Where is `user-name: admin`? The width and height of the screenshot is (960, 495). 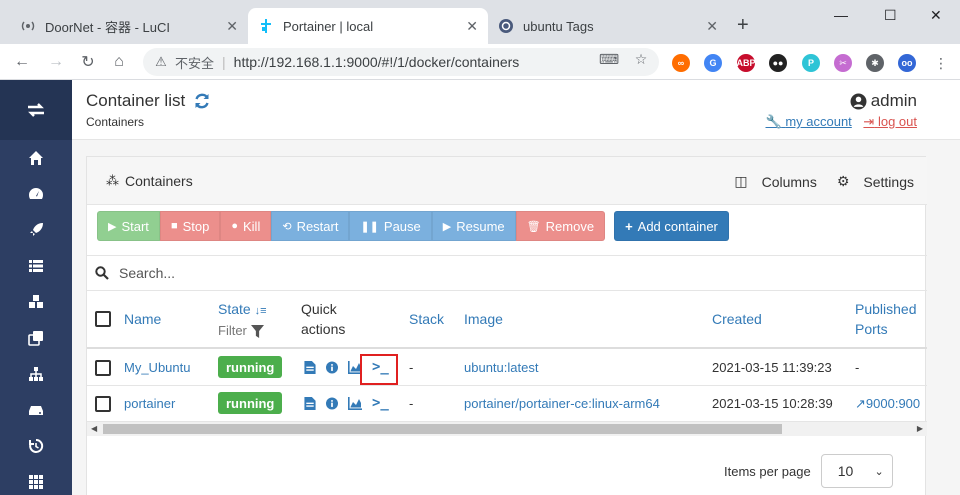
user-name: admin is located at coordinates (883, 101).